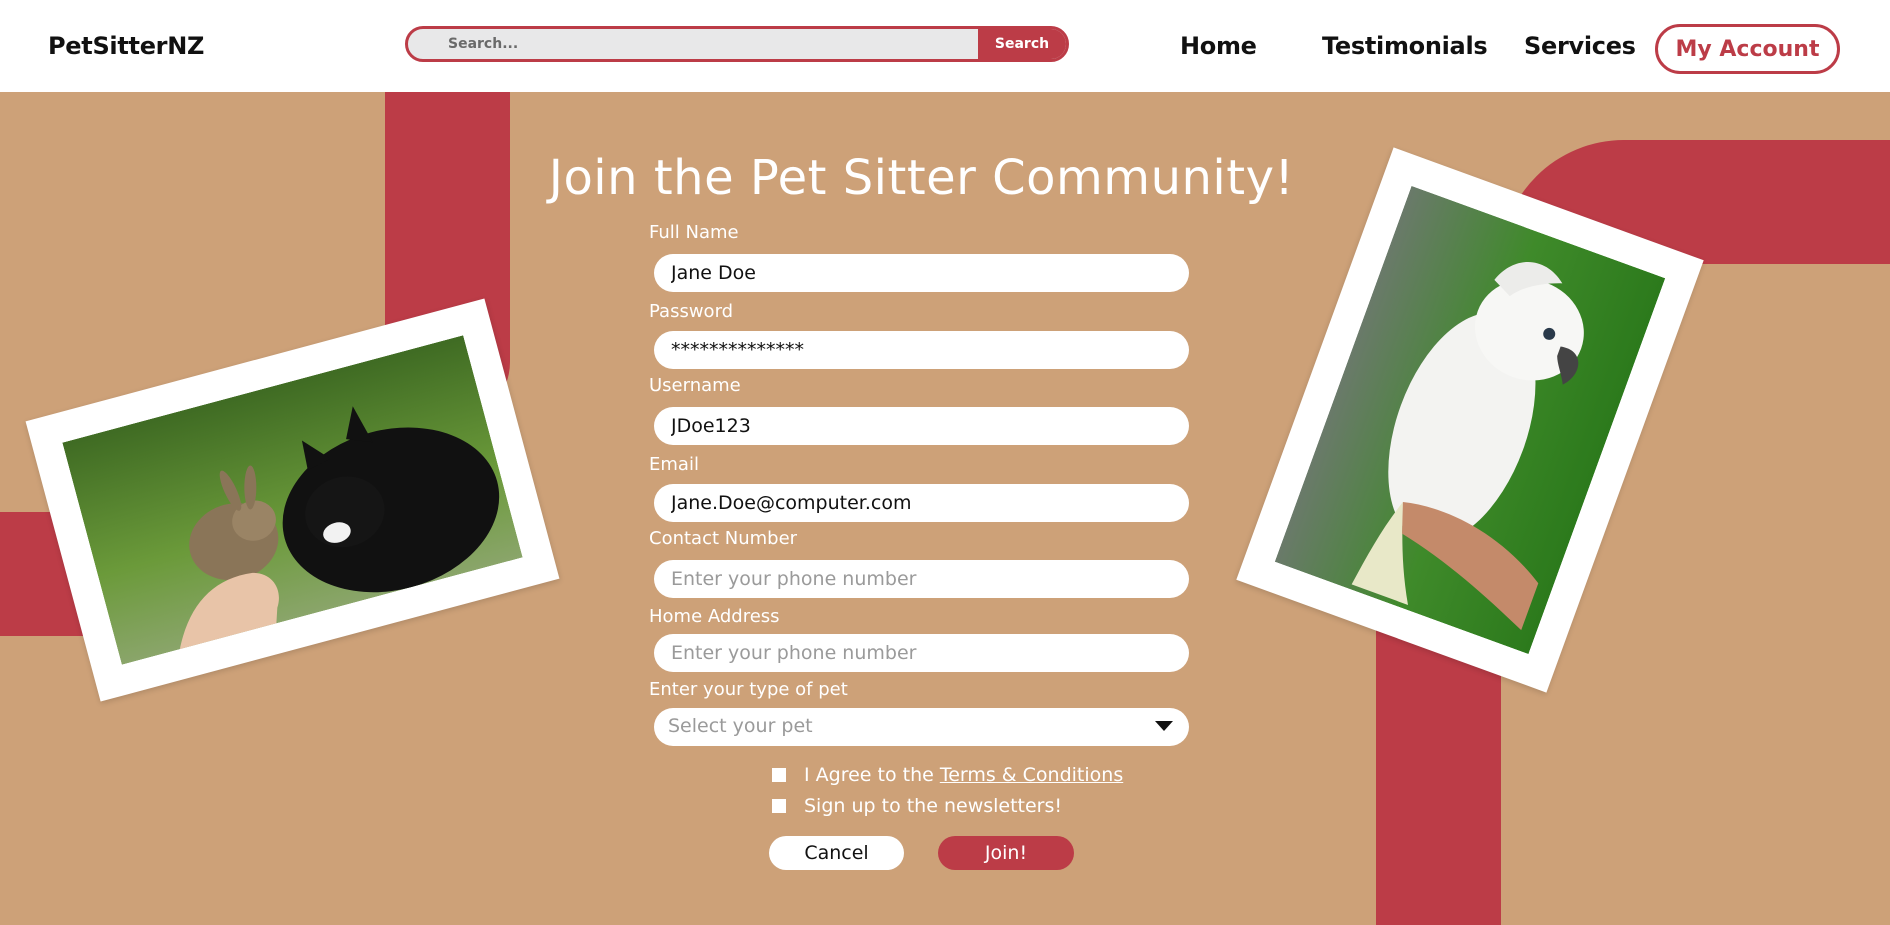  Describe the element at coordinates (869, 775) in the screenshot. I see `terms-text: I Agree to the` at that location.